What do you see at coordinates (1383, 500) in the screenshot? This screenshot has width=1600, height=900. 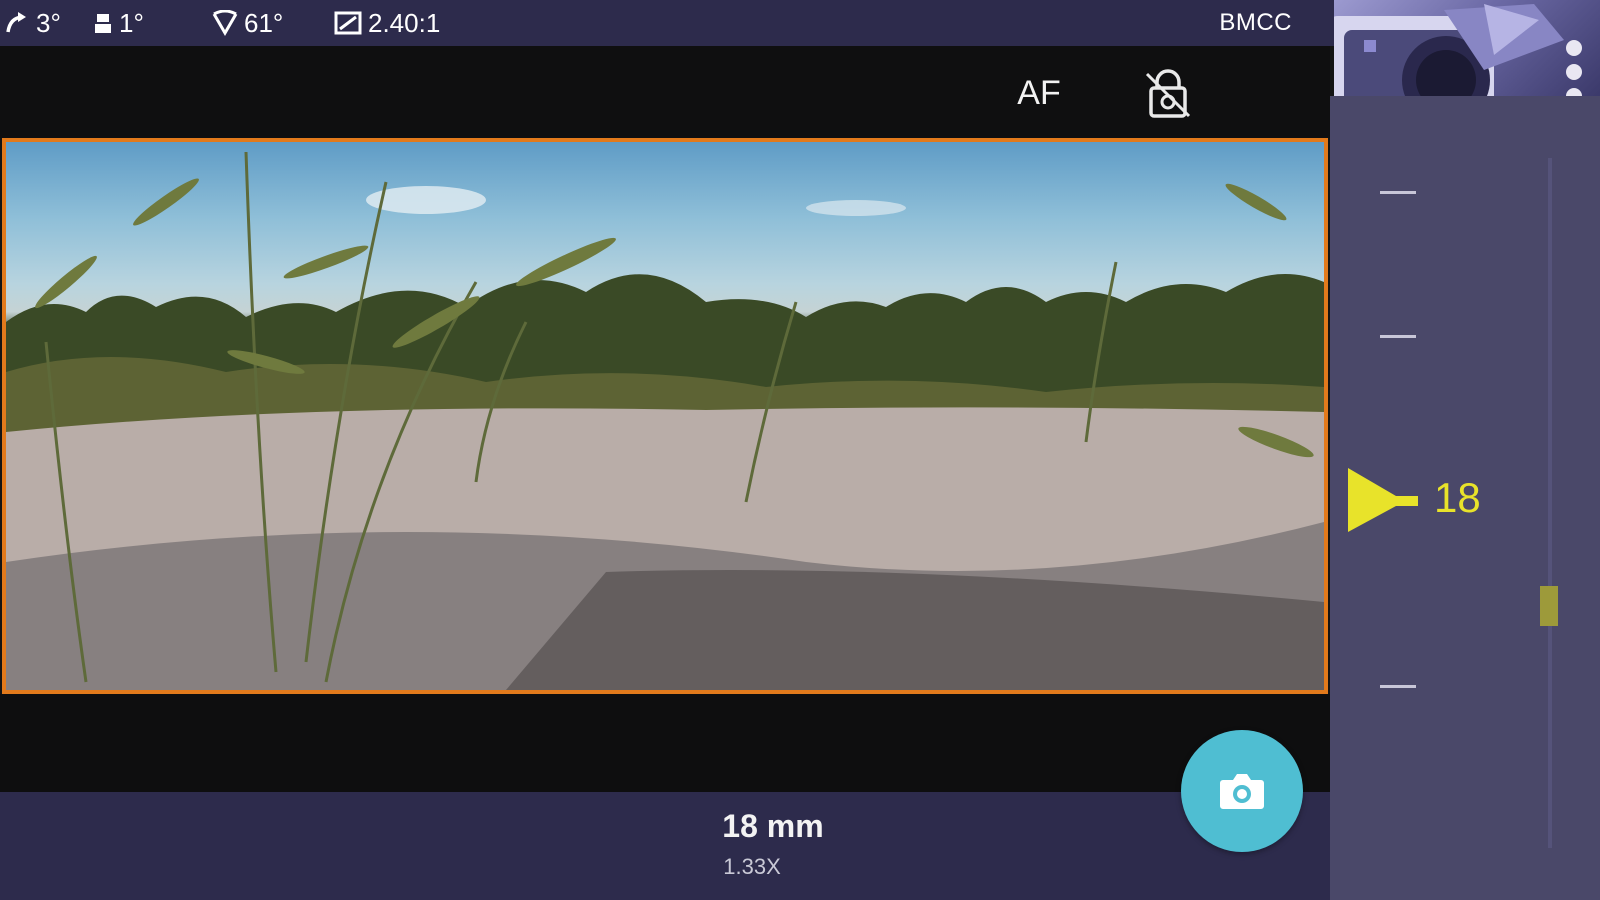 I see `pointer-triangle-icon` at bounding box center [1383, 500].